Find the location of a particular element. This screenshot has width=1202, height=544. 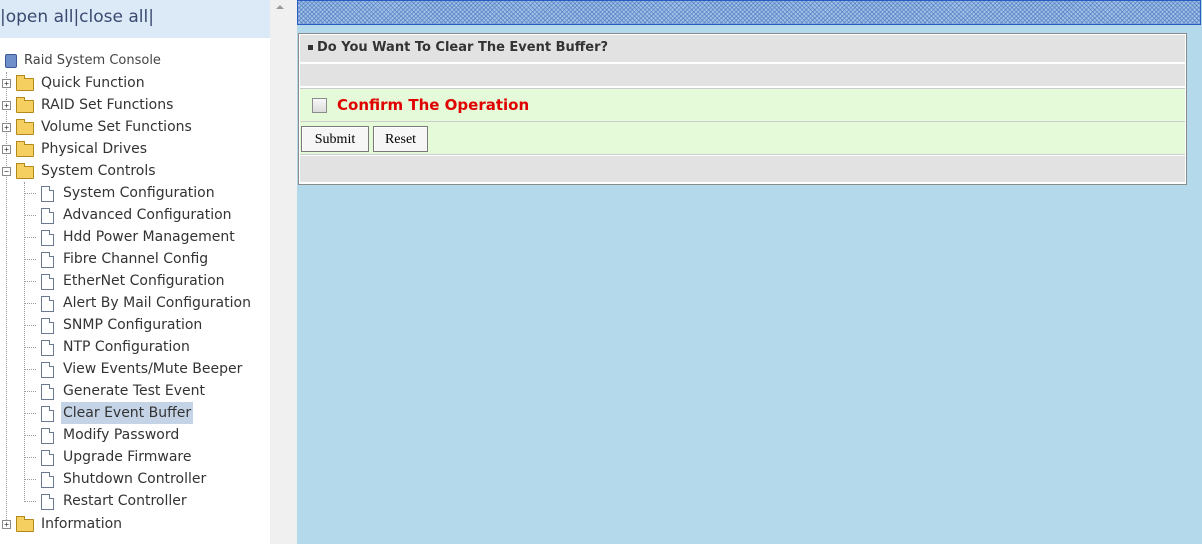

tree-item-label: NTP Configuration is located at coordinates (126, 347).